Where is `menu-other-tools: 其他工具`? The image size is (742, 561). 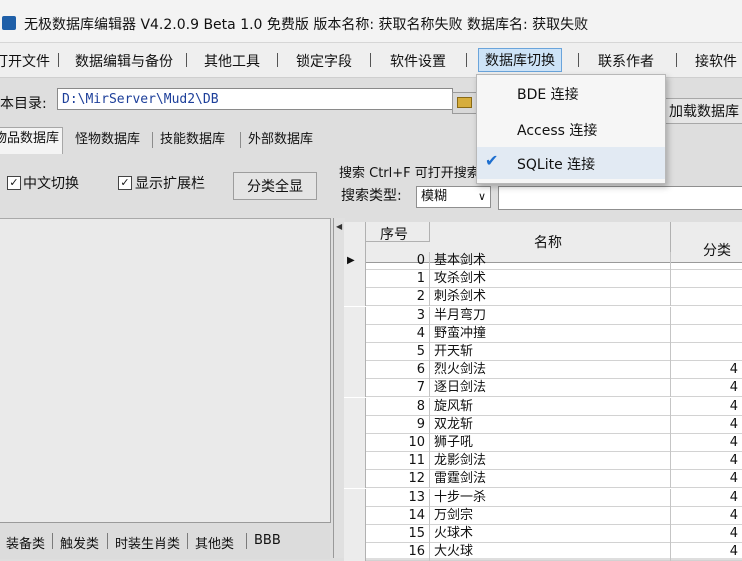
menu-other-tools: 其他工具 is located at coordinates (232, 61).